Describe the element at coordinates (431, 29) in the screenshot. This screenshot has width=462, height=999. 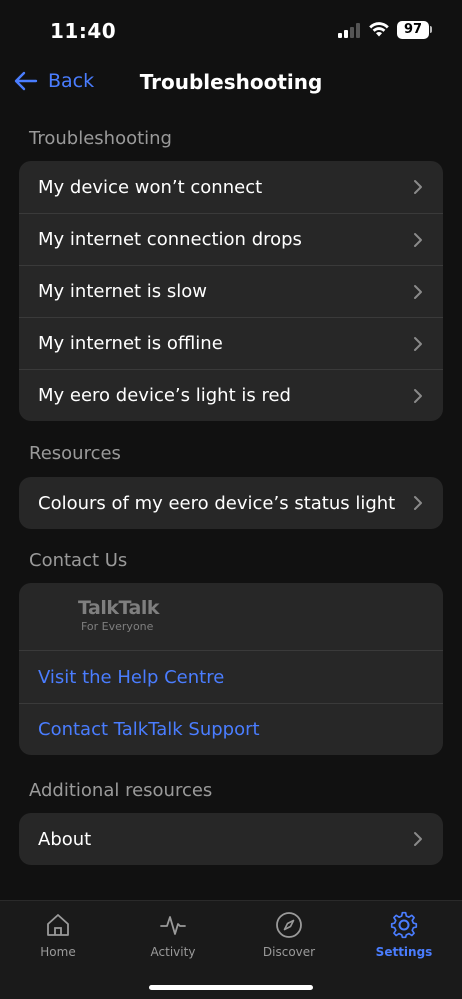
I see `battery-cap` at that location.